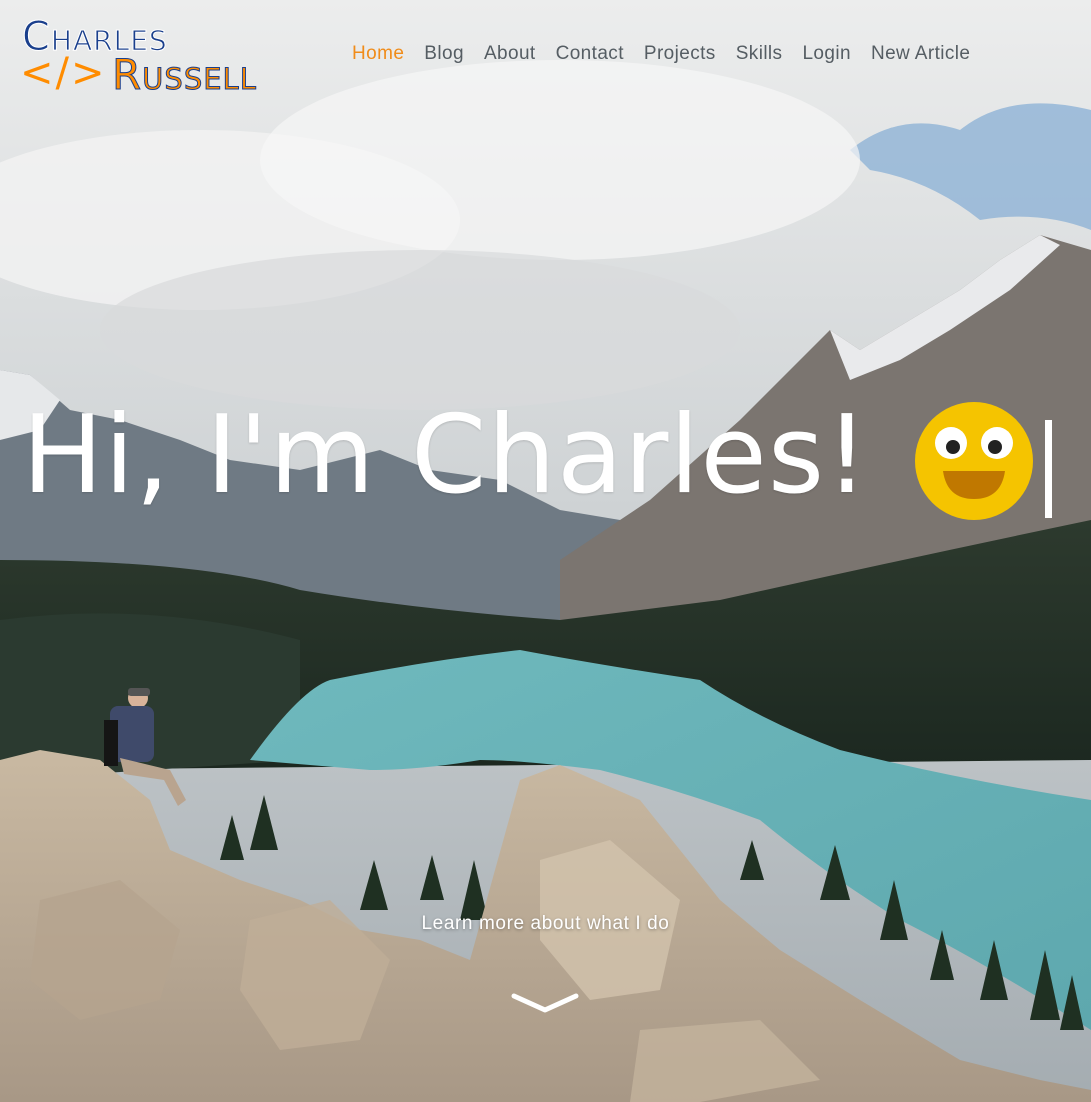 The image size is (1091, 1102). I want to click on hero-heading: Hi, I'm Charles!, so click(446, 455).